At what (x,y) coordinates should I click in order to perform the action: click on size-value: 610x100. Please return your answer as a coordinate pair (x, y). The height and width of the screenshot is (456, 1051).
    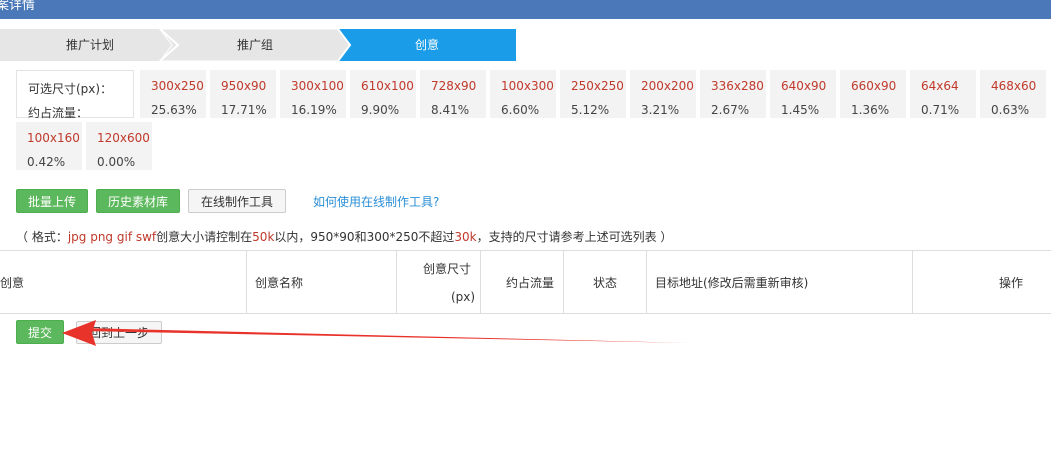
    Looking at the image, I should click on (387, 86).